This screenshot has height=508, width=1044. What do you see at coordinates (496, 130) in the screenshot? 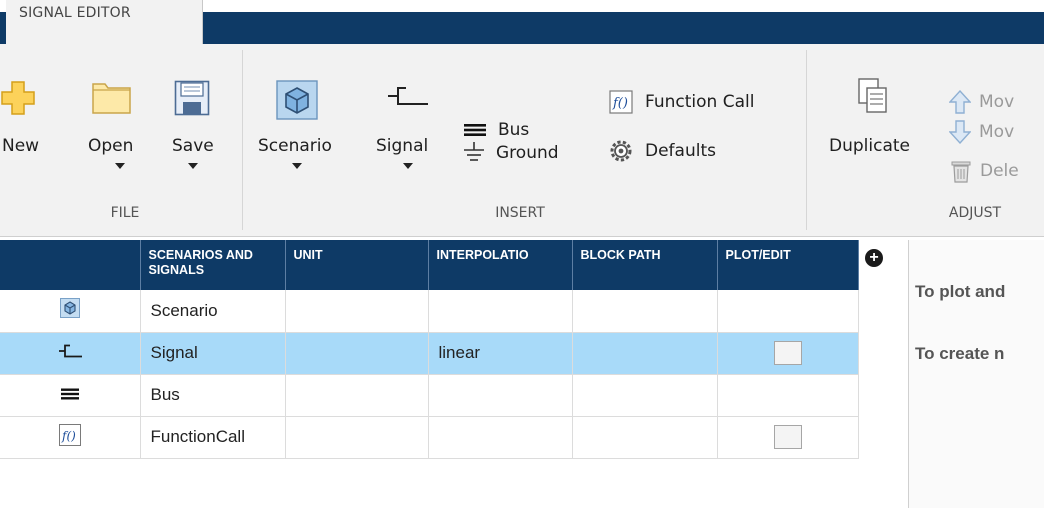
I see `bus-button: Bus` at bounding box center [496, 130].